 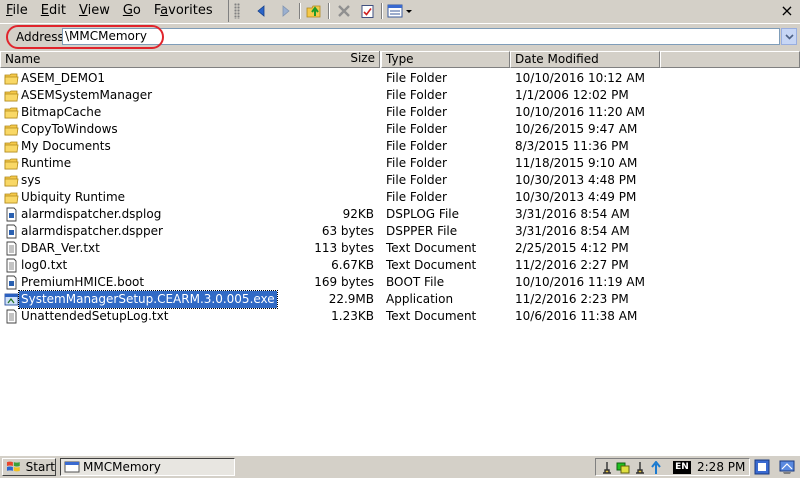 What do you see at coordinates (557, 59) in the screenshot?
I see `column-header-date-label: Date Modified` at bounding box center [557, 59].